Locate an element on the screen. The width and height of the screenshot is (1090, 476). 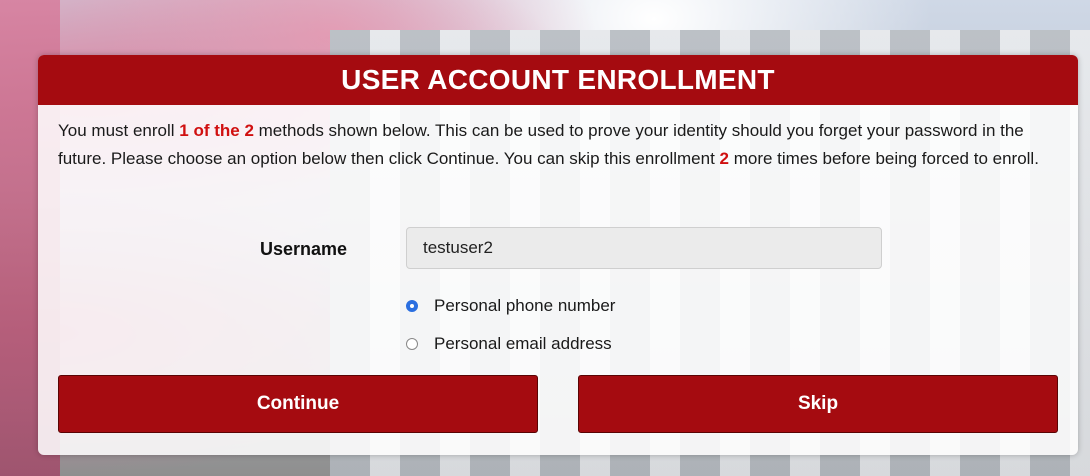
username-row: Username is located at coordinates (558, 249).